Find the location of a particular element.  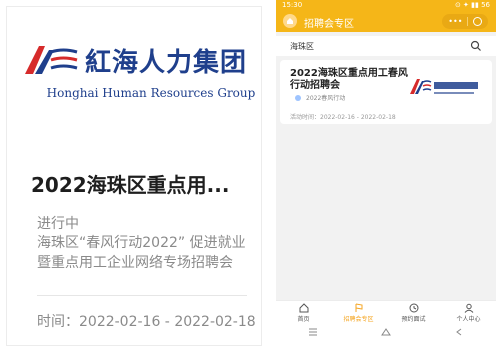

tab-label: 招聘会专区 is located at coordinates (358, 319).